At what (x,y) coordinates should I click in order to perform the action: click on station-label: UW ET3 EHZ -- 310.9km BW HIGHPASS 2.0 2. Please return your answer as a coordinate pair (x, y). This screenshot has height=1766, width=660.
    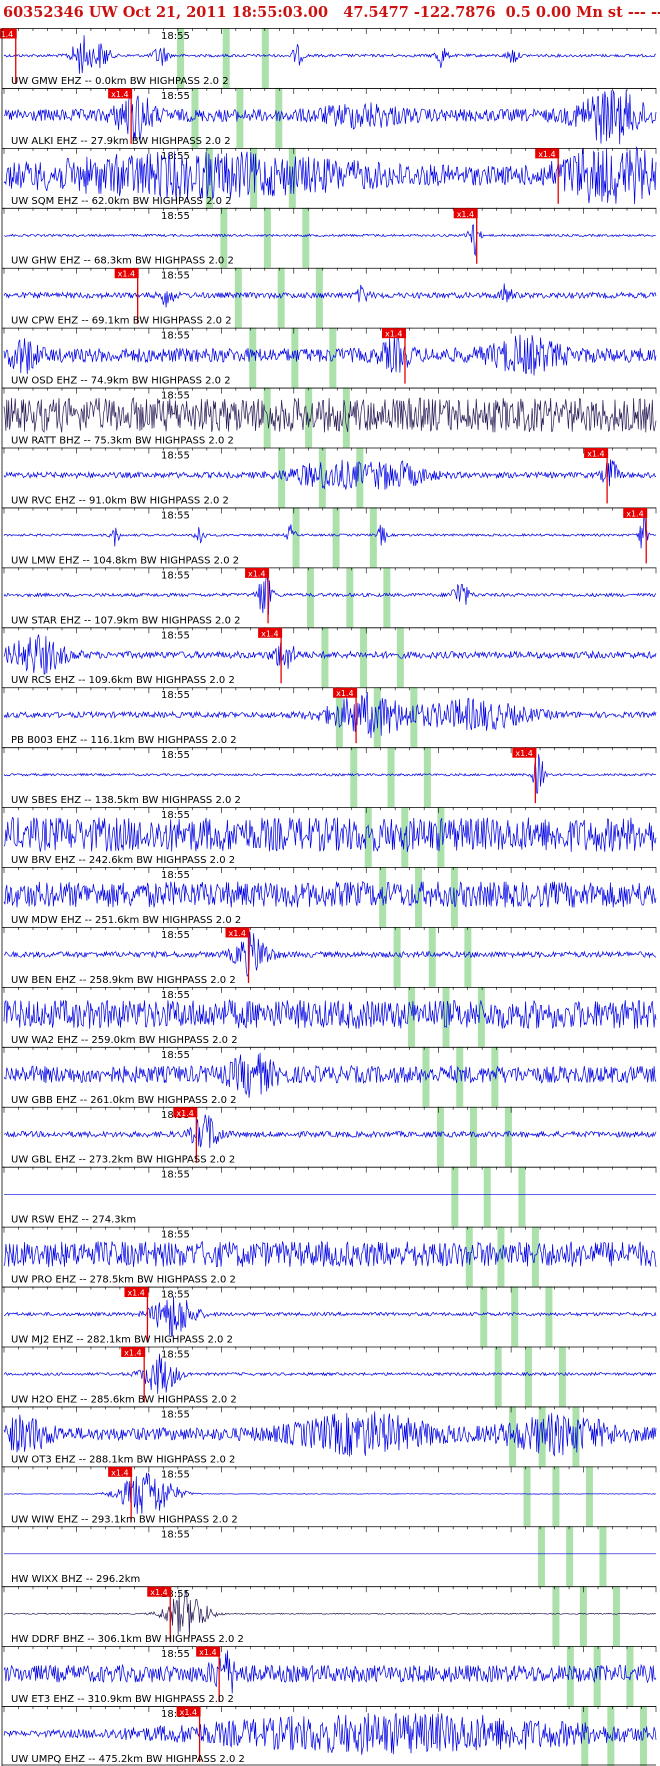
    Looking at the image, I should click on (122, 1699).